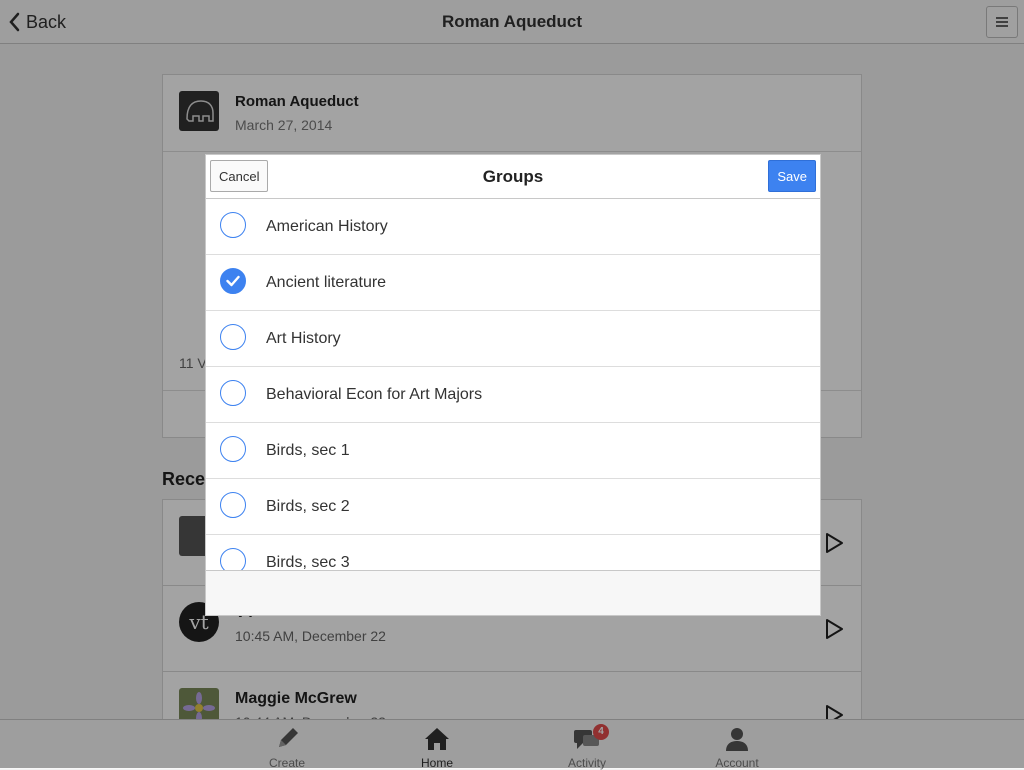  Describe the element at coordinates (374, 394) in the screenshot. I see `group-label: Behavioral Econ for Art Majors` at that location.